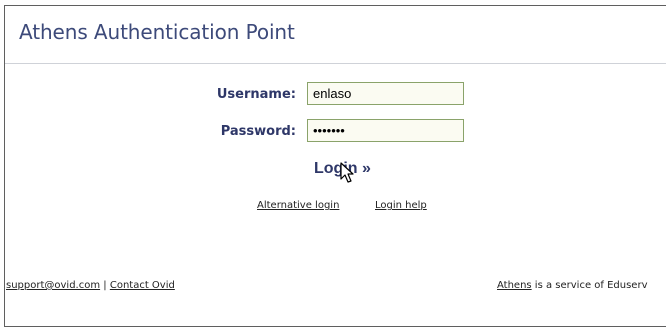 The width and height of the screenshot is (666, 327). I want to click on service-text: is a service of Eduserv, so click(589, 285).